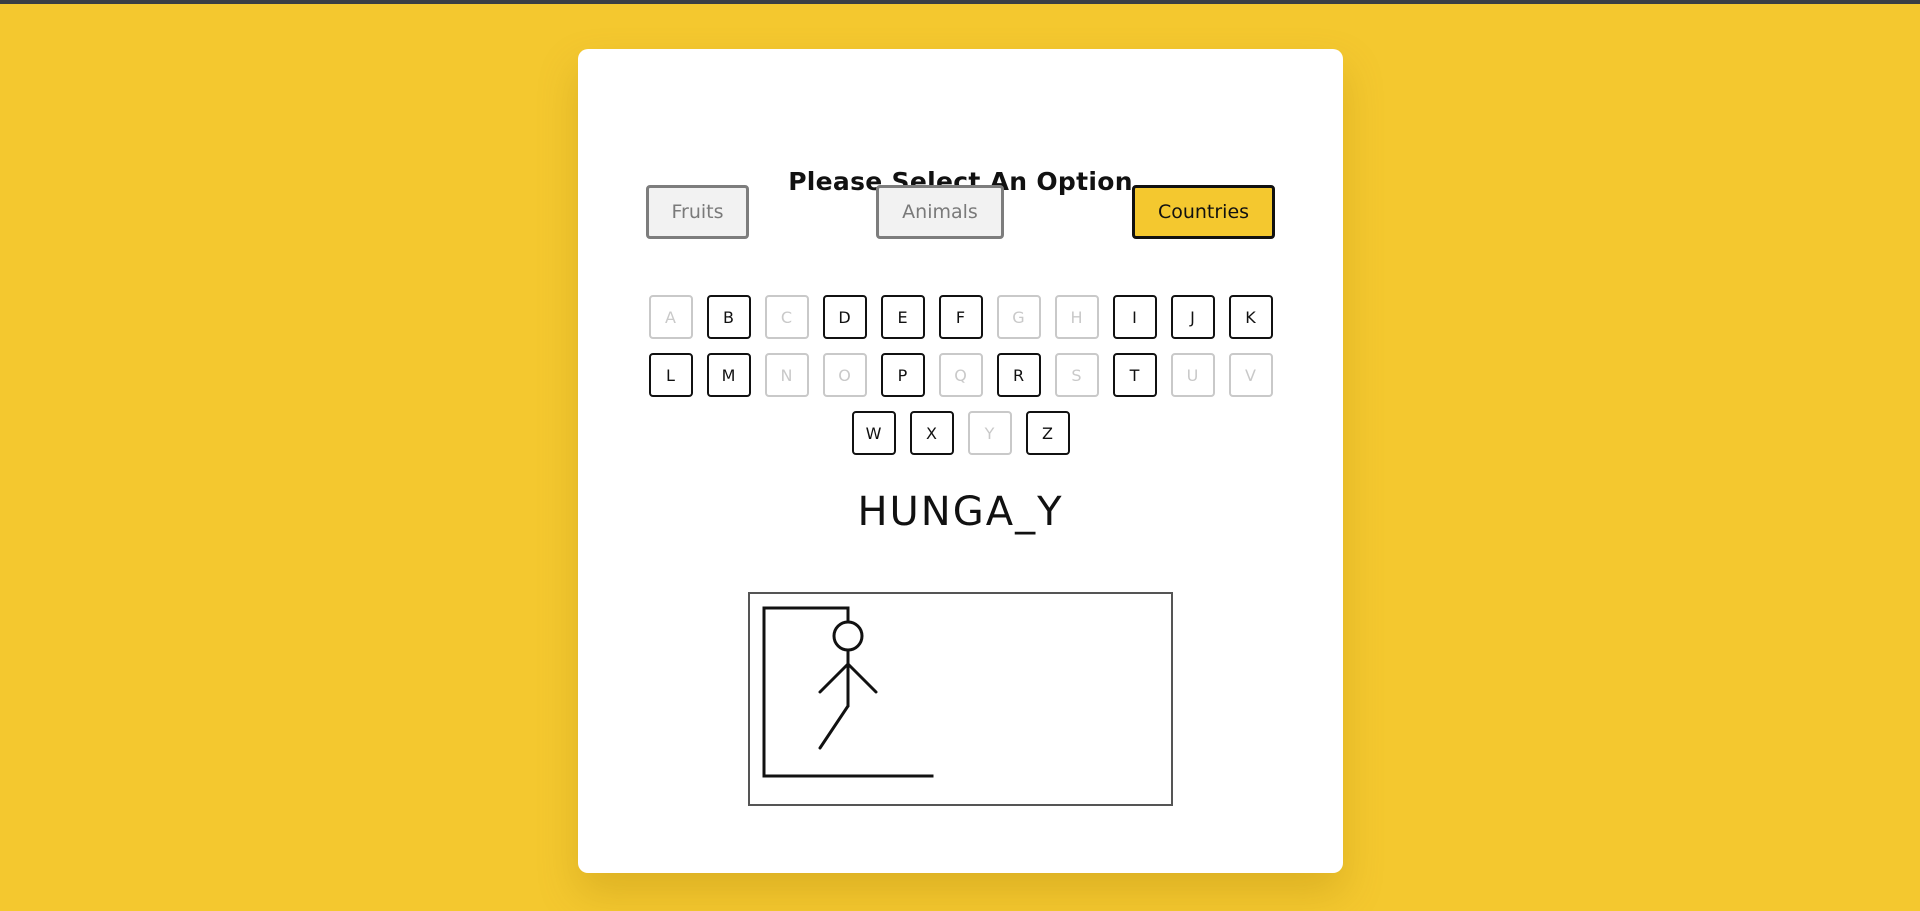 This screenshot has height=911, width=1920. Describe the element at coordinates (960, 699) in the screenshot. I see `hangman-canvas` at that location.